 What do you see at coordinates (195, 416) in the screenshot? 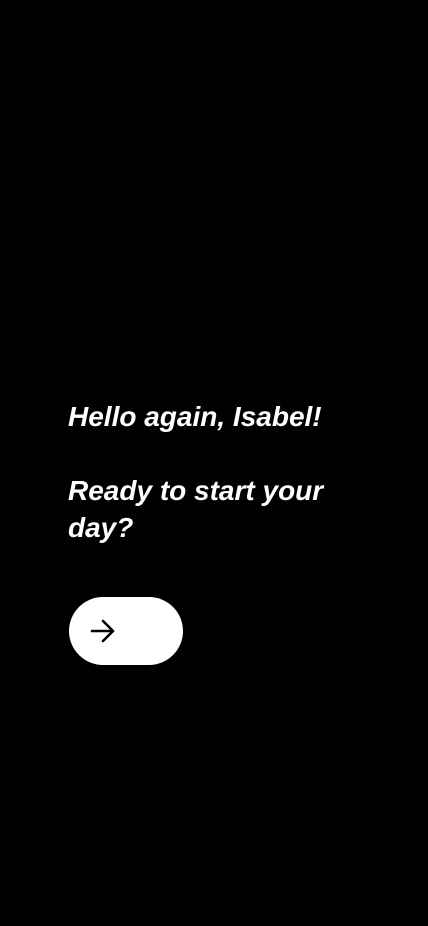
I see `greeting-hello: Hello again, Isabel!` at bounding box center [195, 416].